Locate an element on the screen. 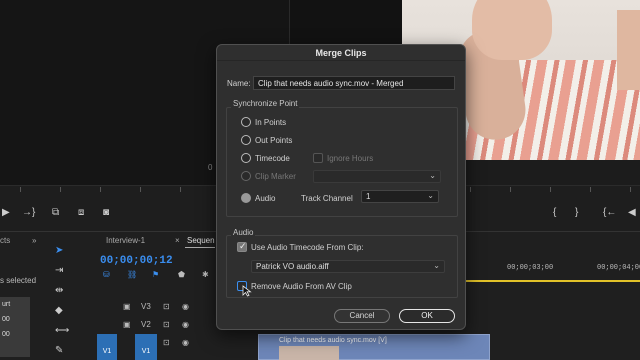 The width and height of the screenshot is (640, 360). razor-tool-icon: ◆ is located at coordinates (59, 310).